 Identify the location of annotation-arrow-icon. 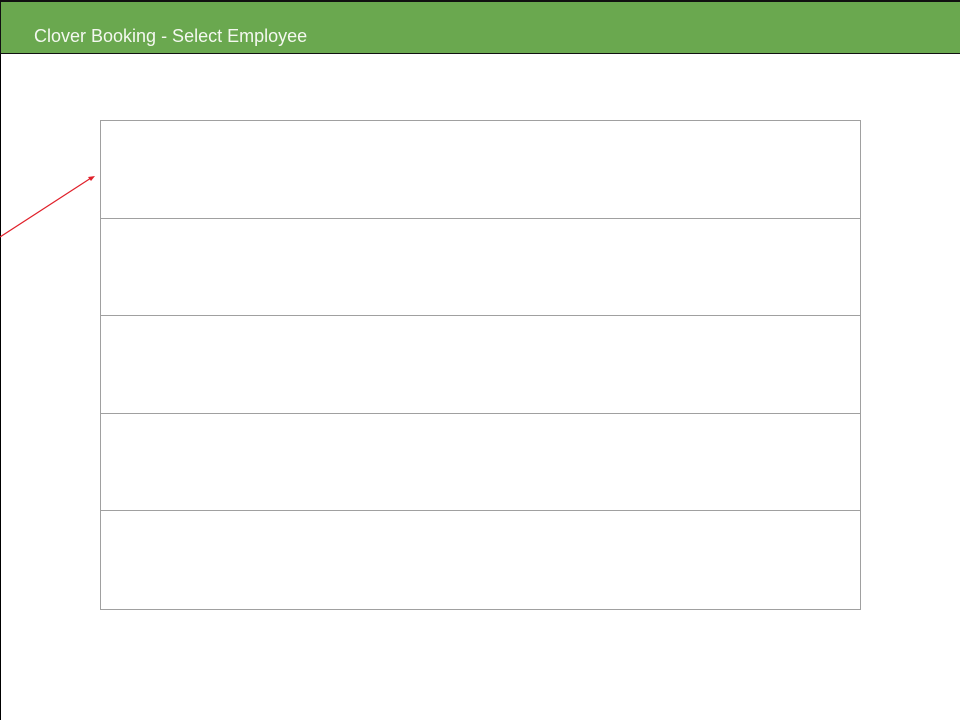
(47, 207).